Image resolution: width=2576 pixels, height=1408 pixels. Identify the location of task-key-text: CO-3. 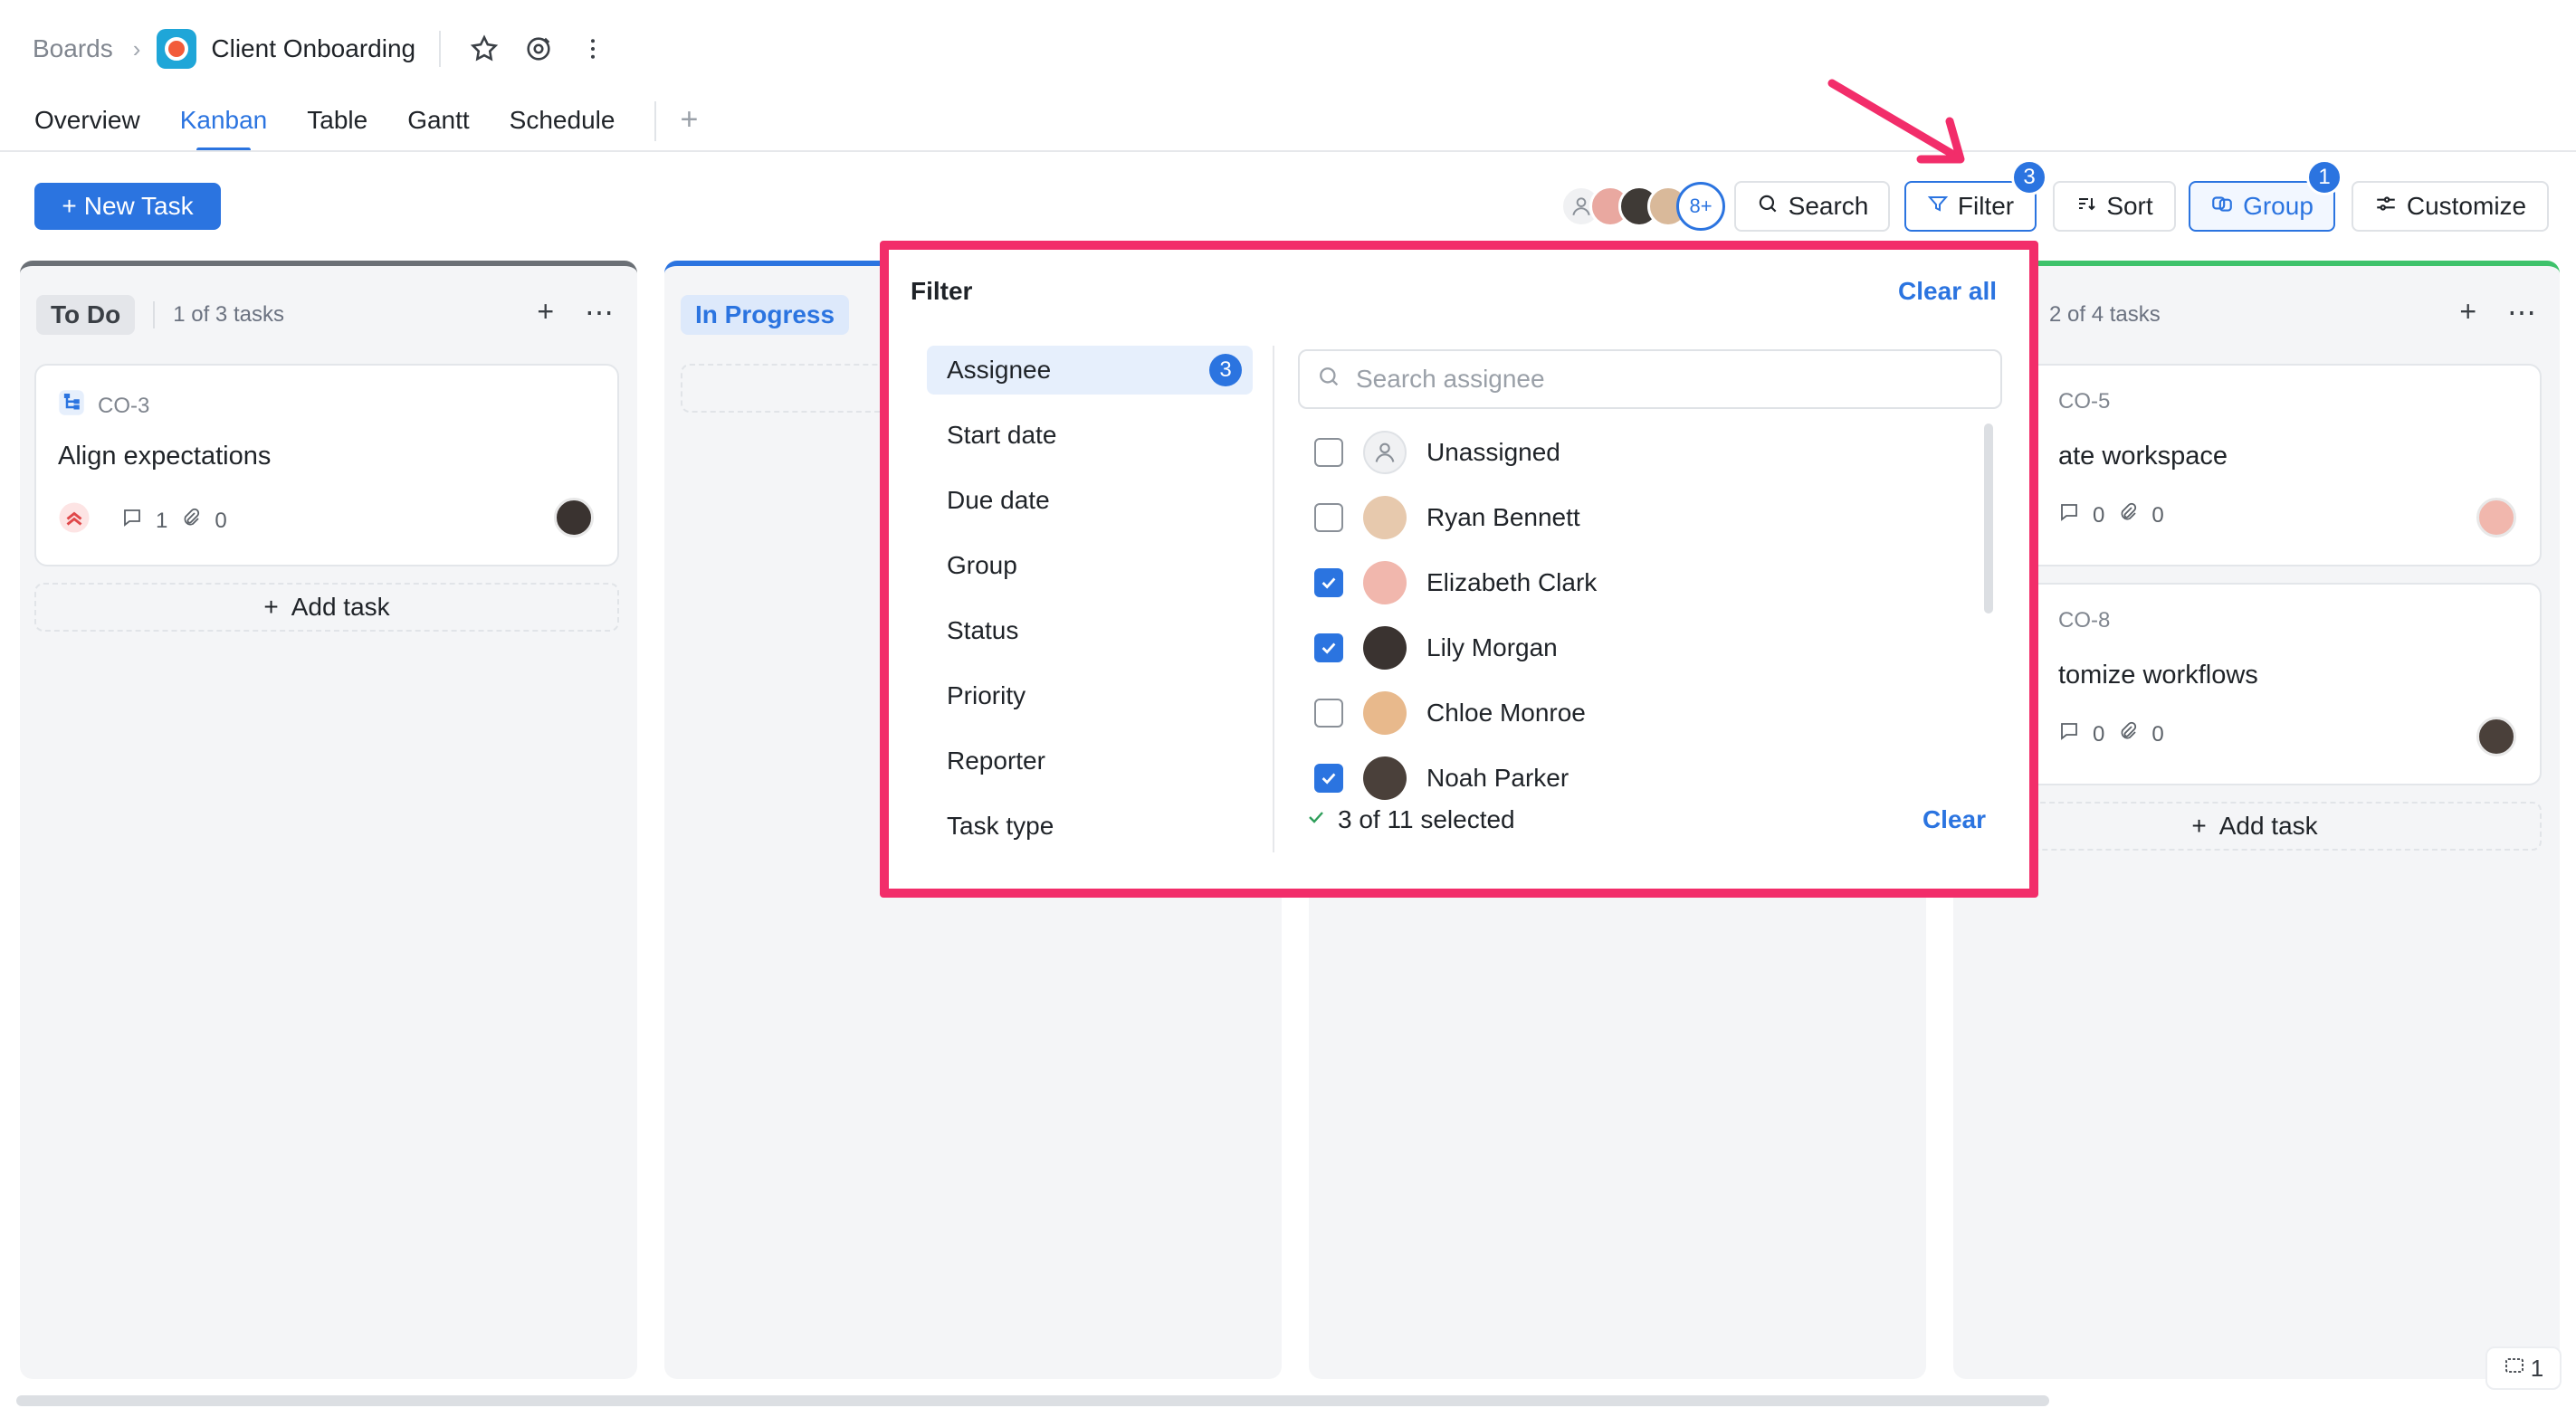
(124, 405).